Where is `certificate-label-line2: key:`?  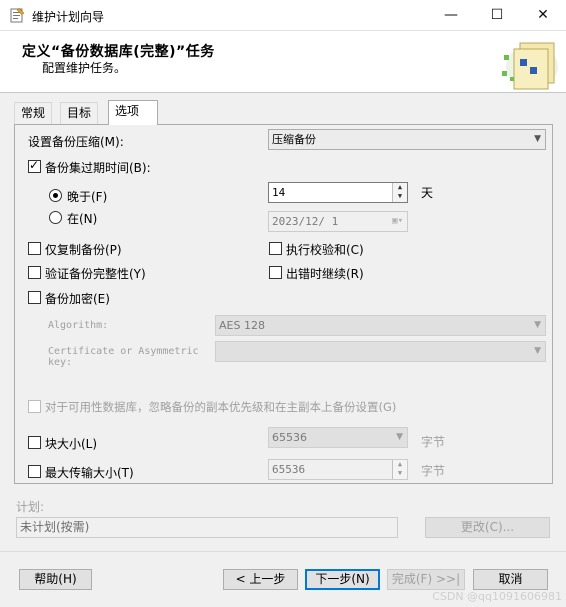
certificate-label-line2: key: is located at coordinates (60, 362).